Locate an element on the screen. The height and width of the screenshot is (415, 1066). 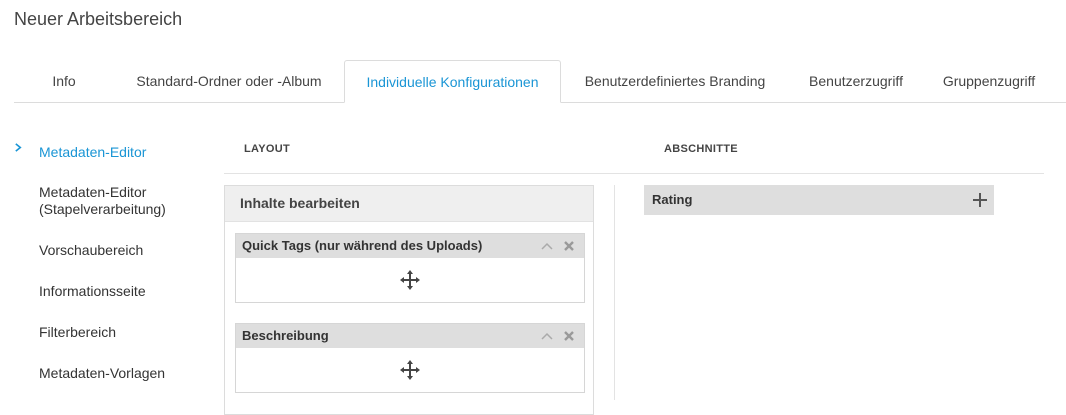
sidebar-item-filterbereich: Filterbereich is located at coordinates (77, 332).